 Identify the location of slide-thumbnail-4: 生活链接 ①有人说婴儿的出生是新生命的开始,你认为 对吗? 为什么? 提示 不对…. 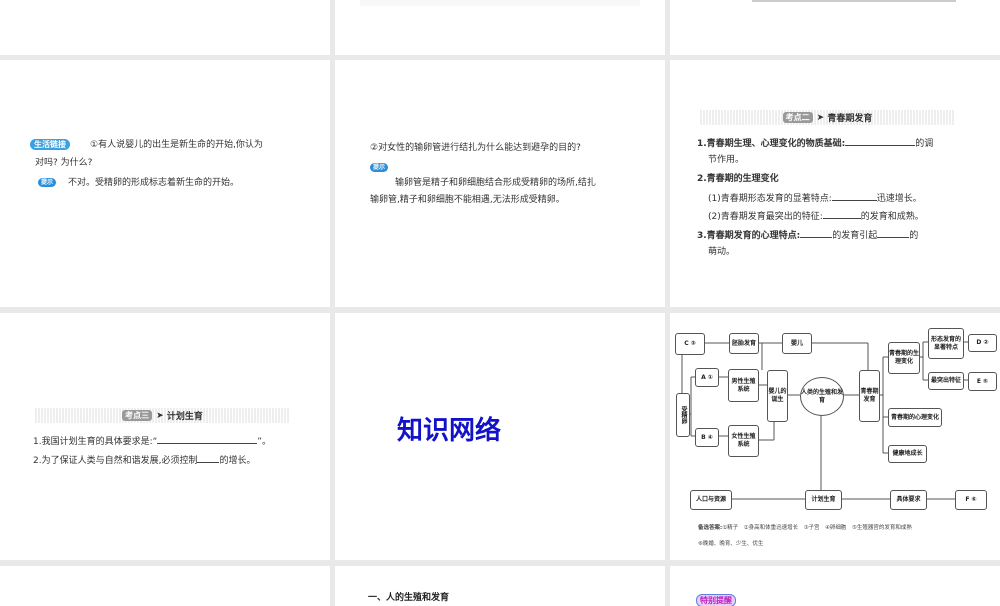
(165, 183).